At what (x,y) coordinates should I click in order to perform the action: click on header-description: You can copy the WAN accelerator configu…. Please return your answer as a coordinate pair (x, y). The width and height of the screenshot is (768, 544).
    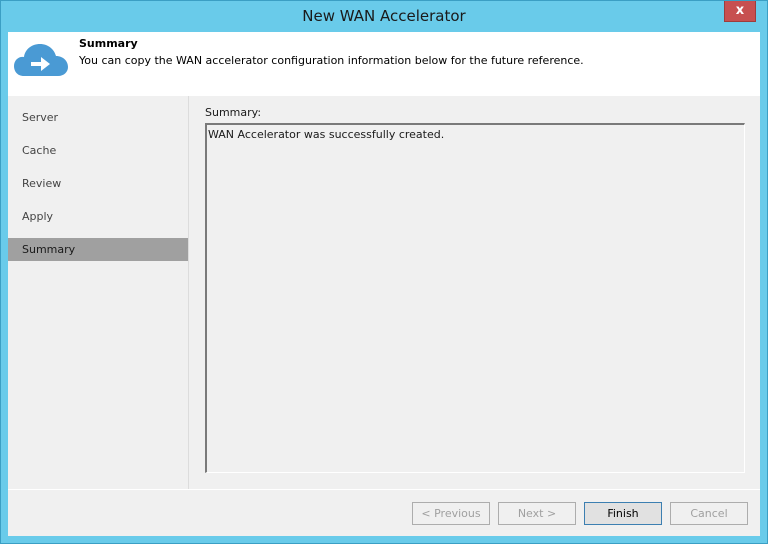
    Looking at the image, I should click on (331, 60).